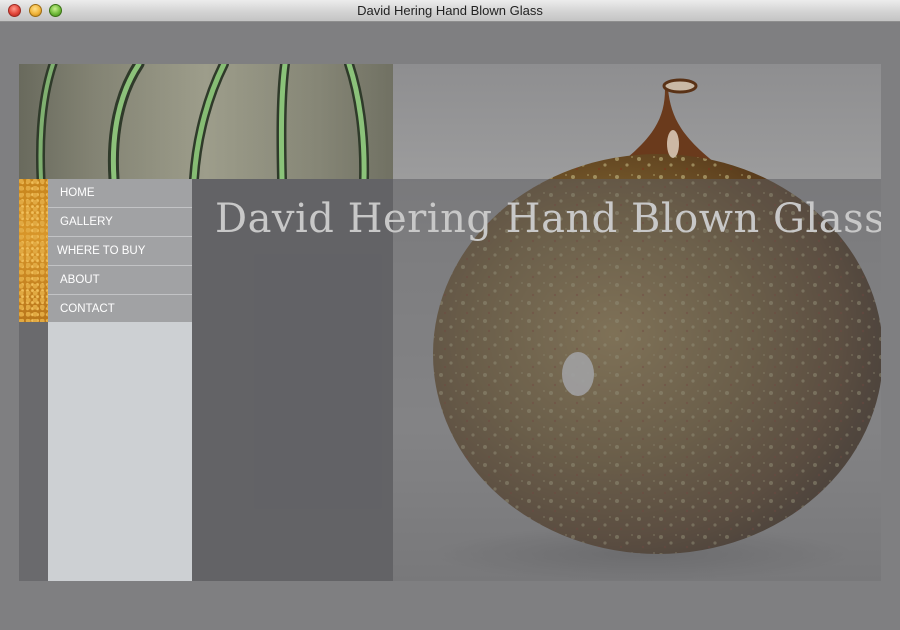 The image size is (900, 630). Describe the element at coordinates (33, 250) in the screenshot. I see `gold-glass-accent` at that location.